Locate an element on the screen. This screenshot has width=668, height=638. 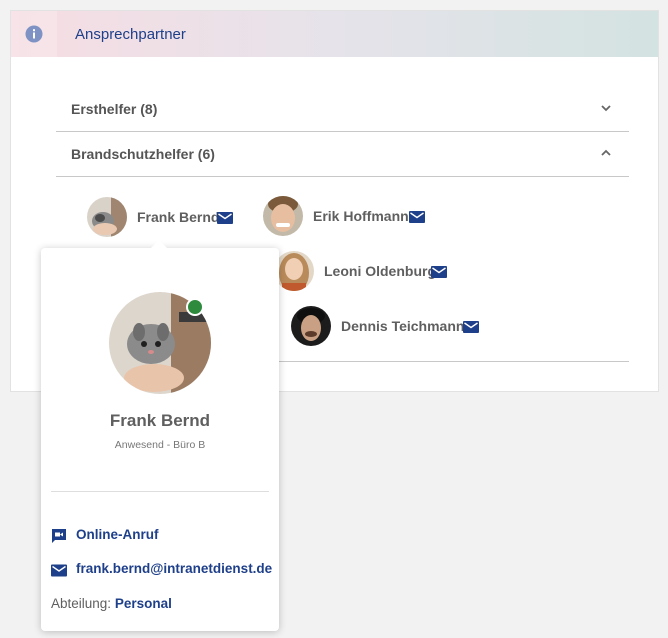
popover-arrow is located at coordinates (159, 244).